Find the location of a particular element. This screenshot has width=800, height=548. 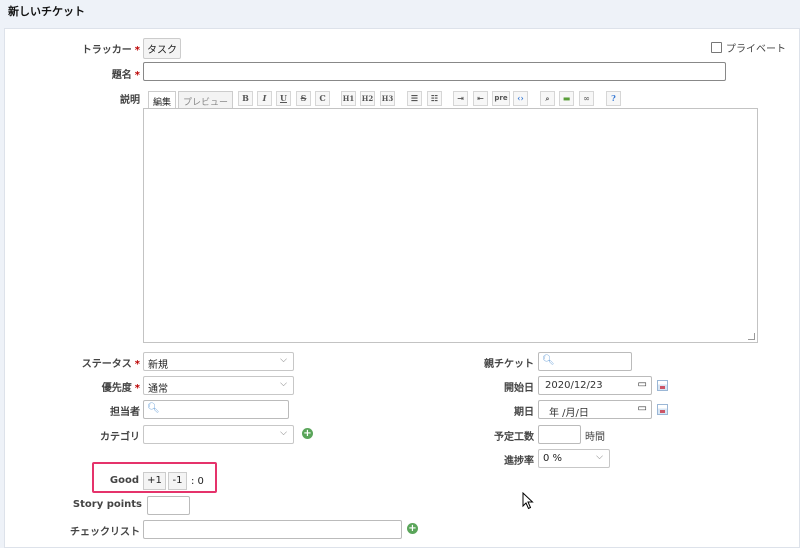

code-inline-button: C is located at coordinates (322, 98).